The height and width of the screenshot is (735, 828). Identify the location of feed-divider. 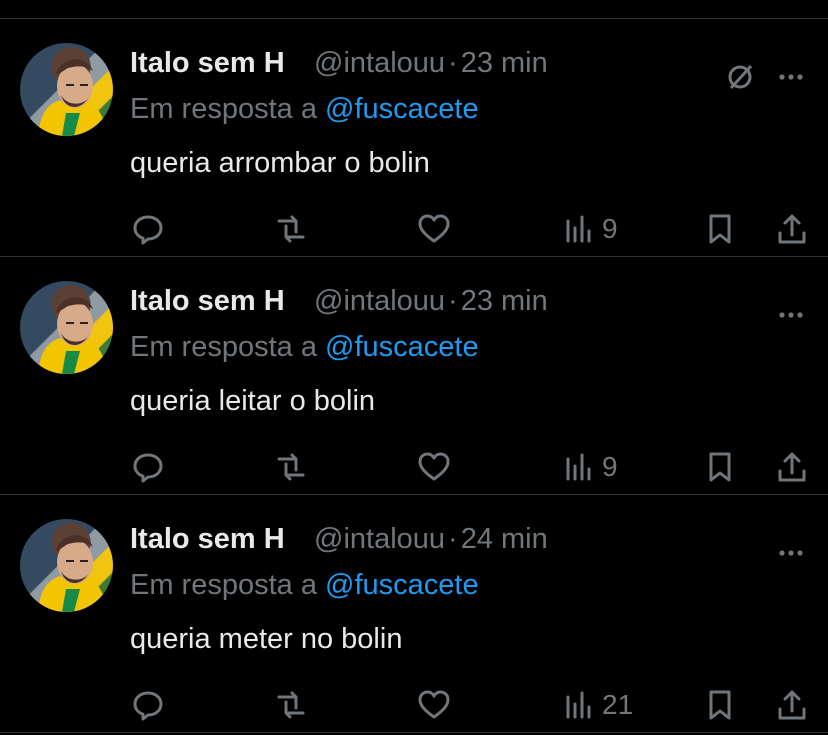
(414, 732).